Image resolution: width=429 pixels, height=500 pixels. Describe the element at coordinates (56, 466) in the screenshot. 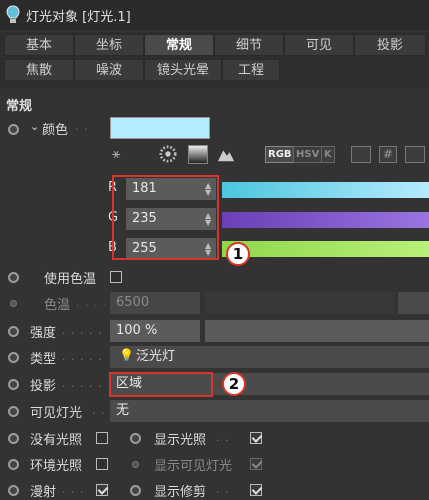

I see `ambient-label: 环境光照` at that location.